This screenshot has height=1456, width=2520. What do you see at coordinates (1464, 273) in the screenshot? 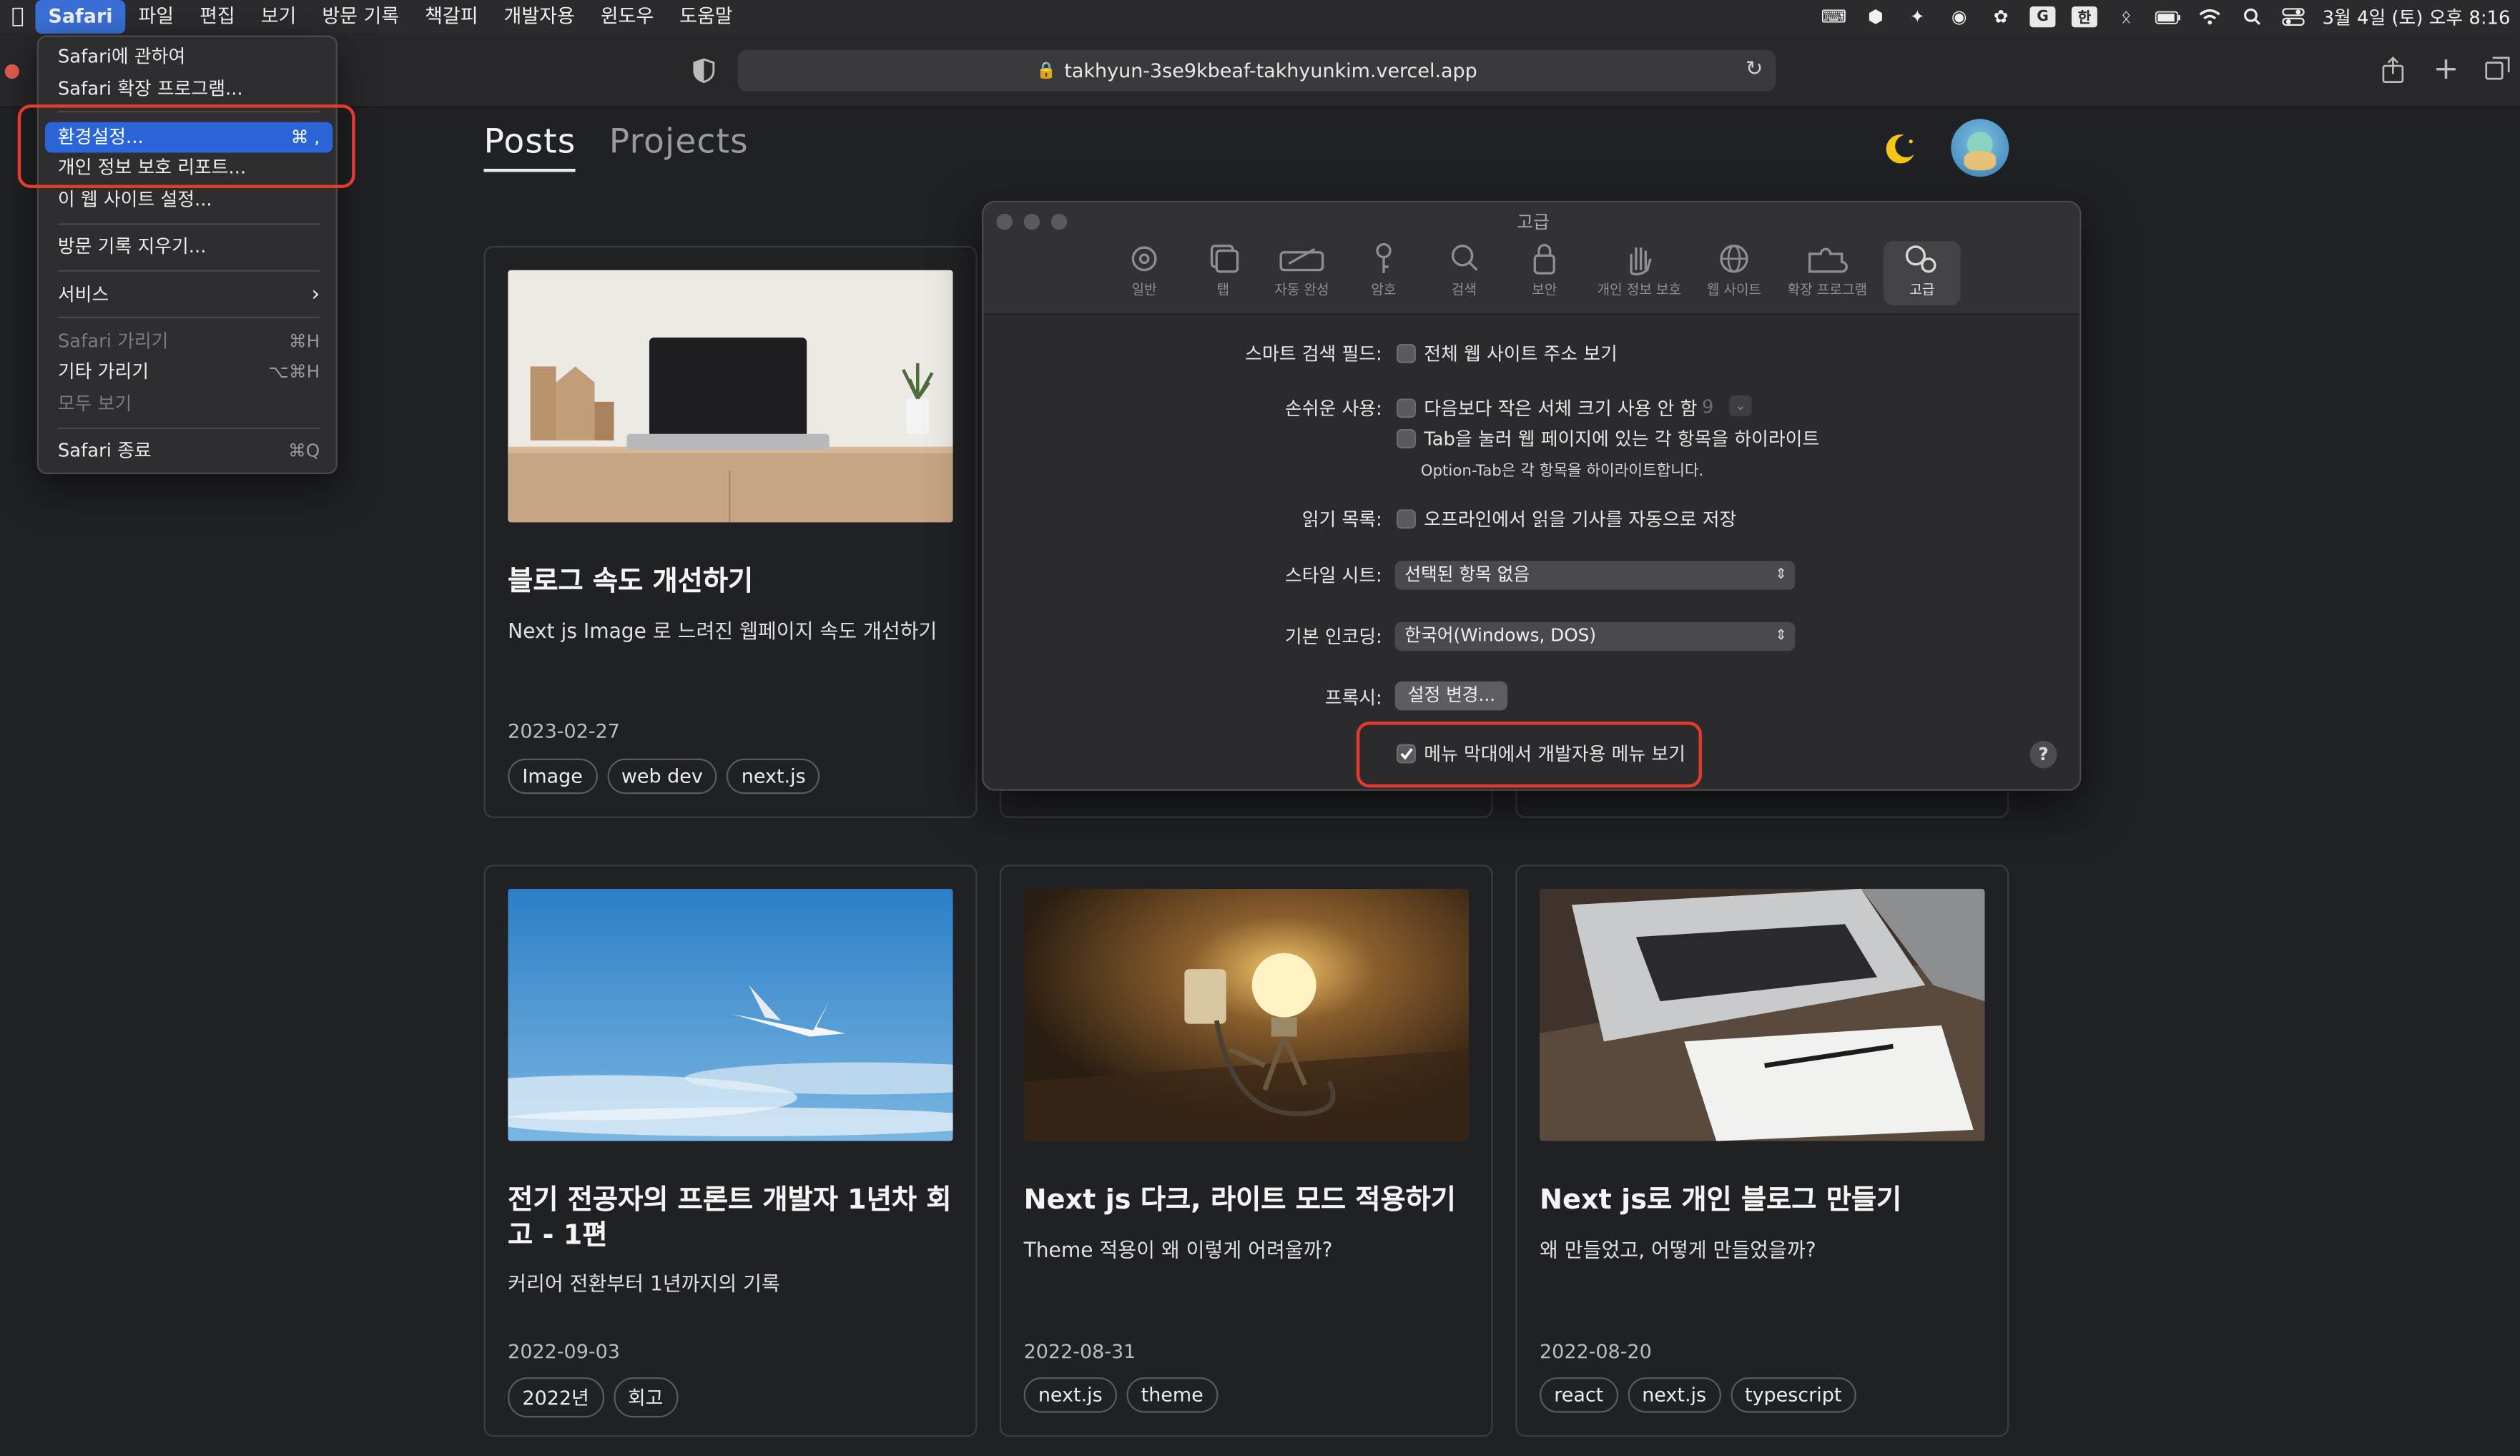
I see `tab-search: 검색` at bounding box center [1464, 273].